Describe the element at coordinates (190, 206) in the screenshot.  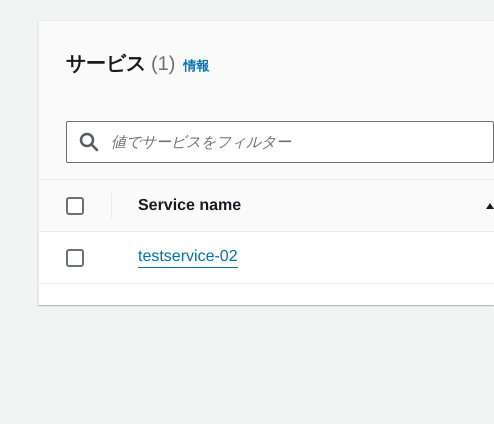
I see `column-header: Service name` at that location.